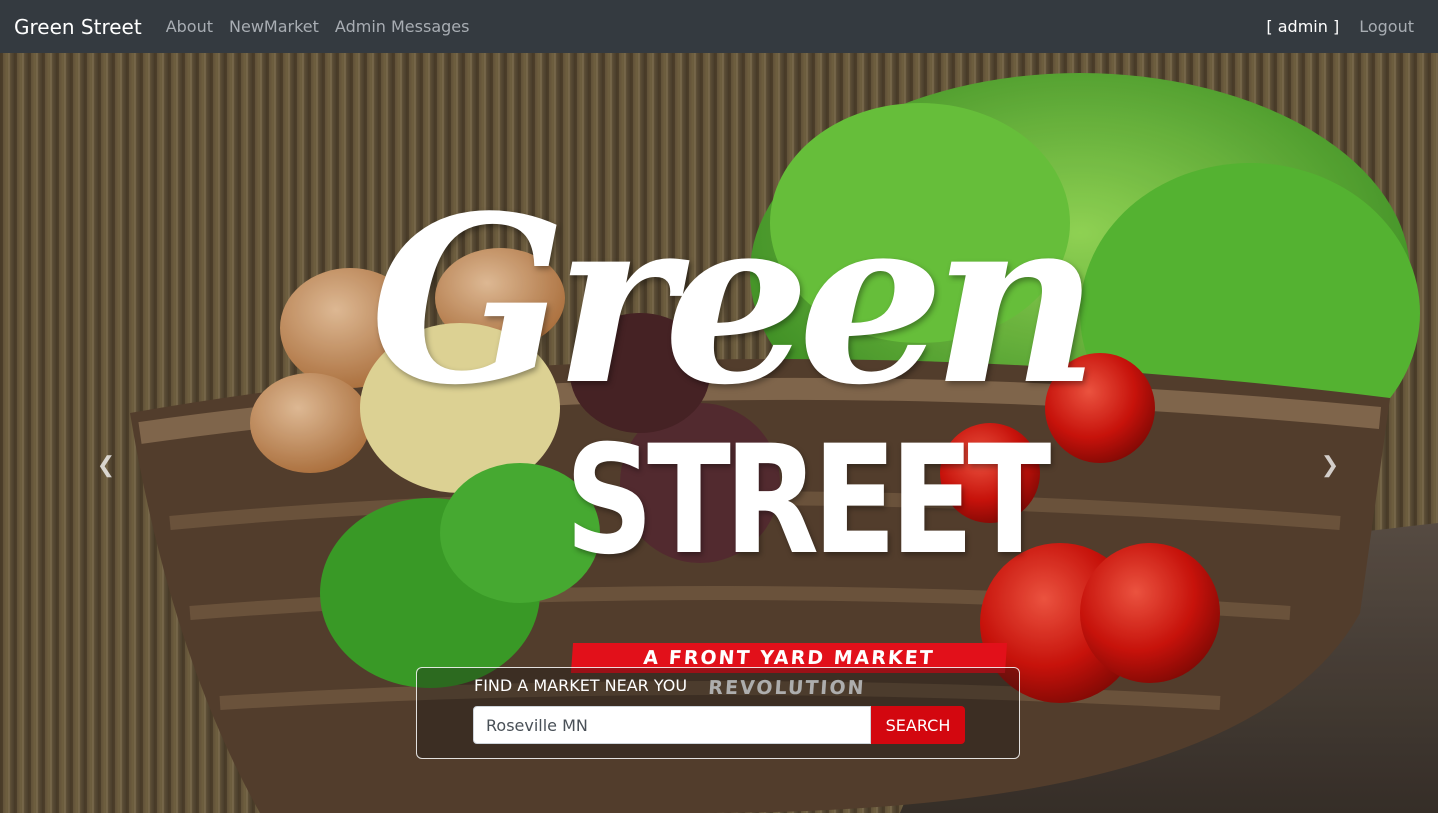  I want to click on chevron-right-icon: ❯, so click(1330, 465).